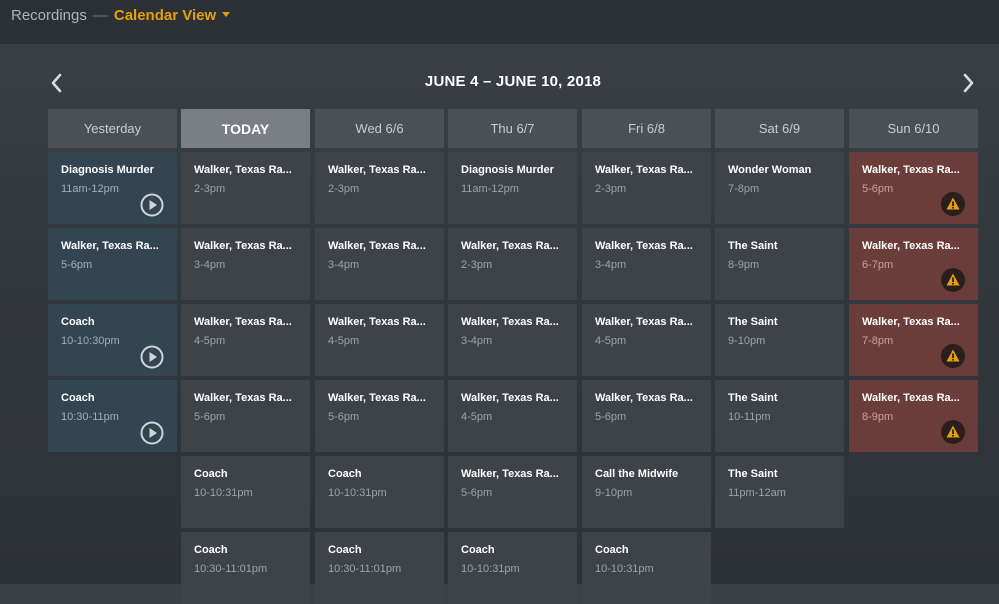 The height and width of the screenshot is (604, 999). I want to click on recording-time: 10-10:30pm, so click(90, 341).